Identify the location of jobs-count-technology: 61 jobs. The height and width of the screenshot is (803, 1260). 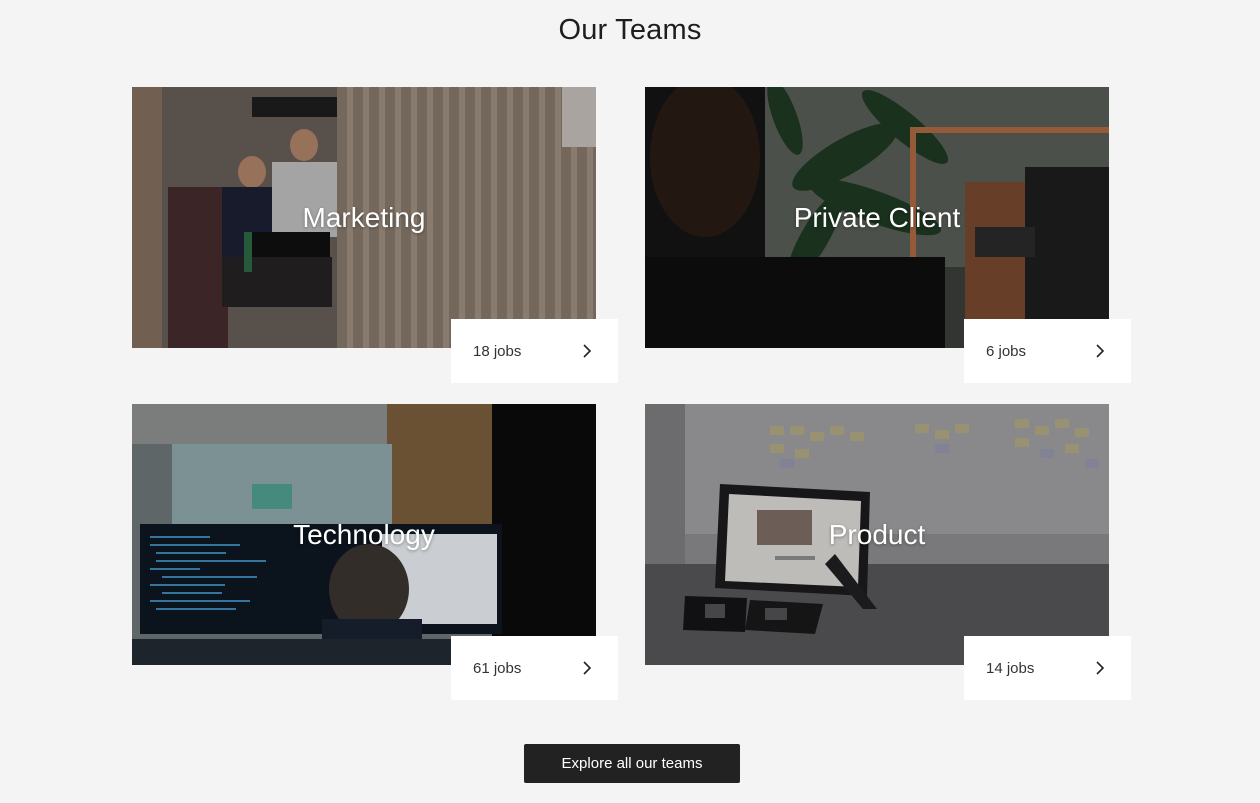
(497, 668).